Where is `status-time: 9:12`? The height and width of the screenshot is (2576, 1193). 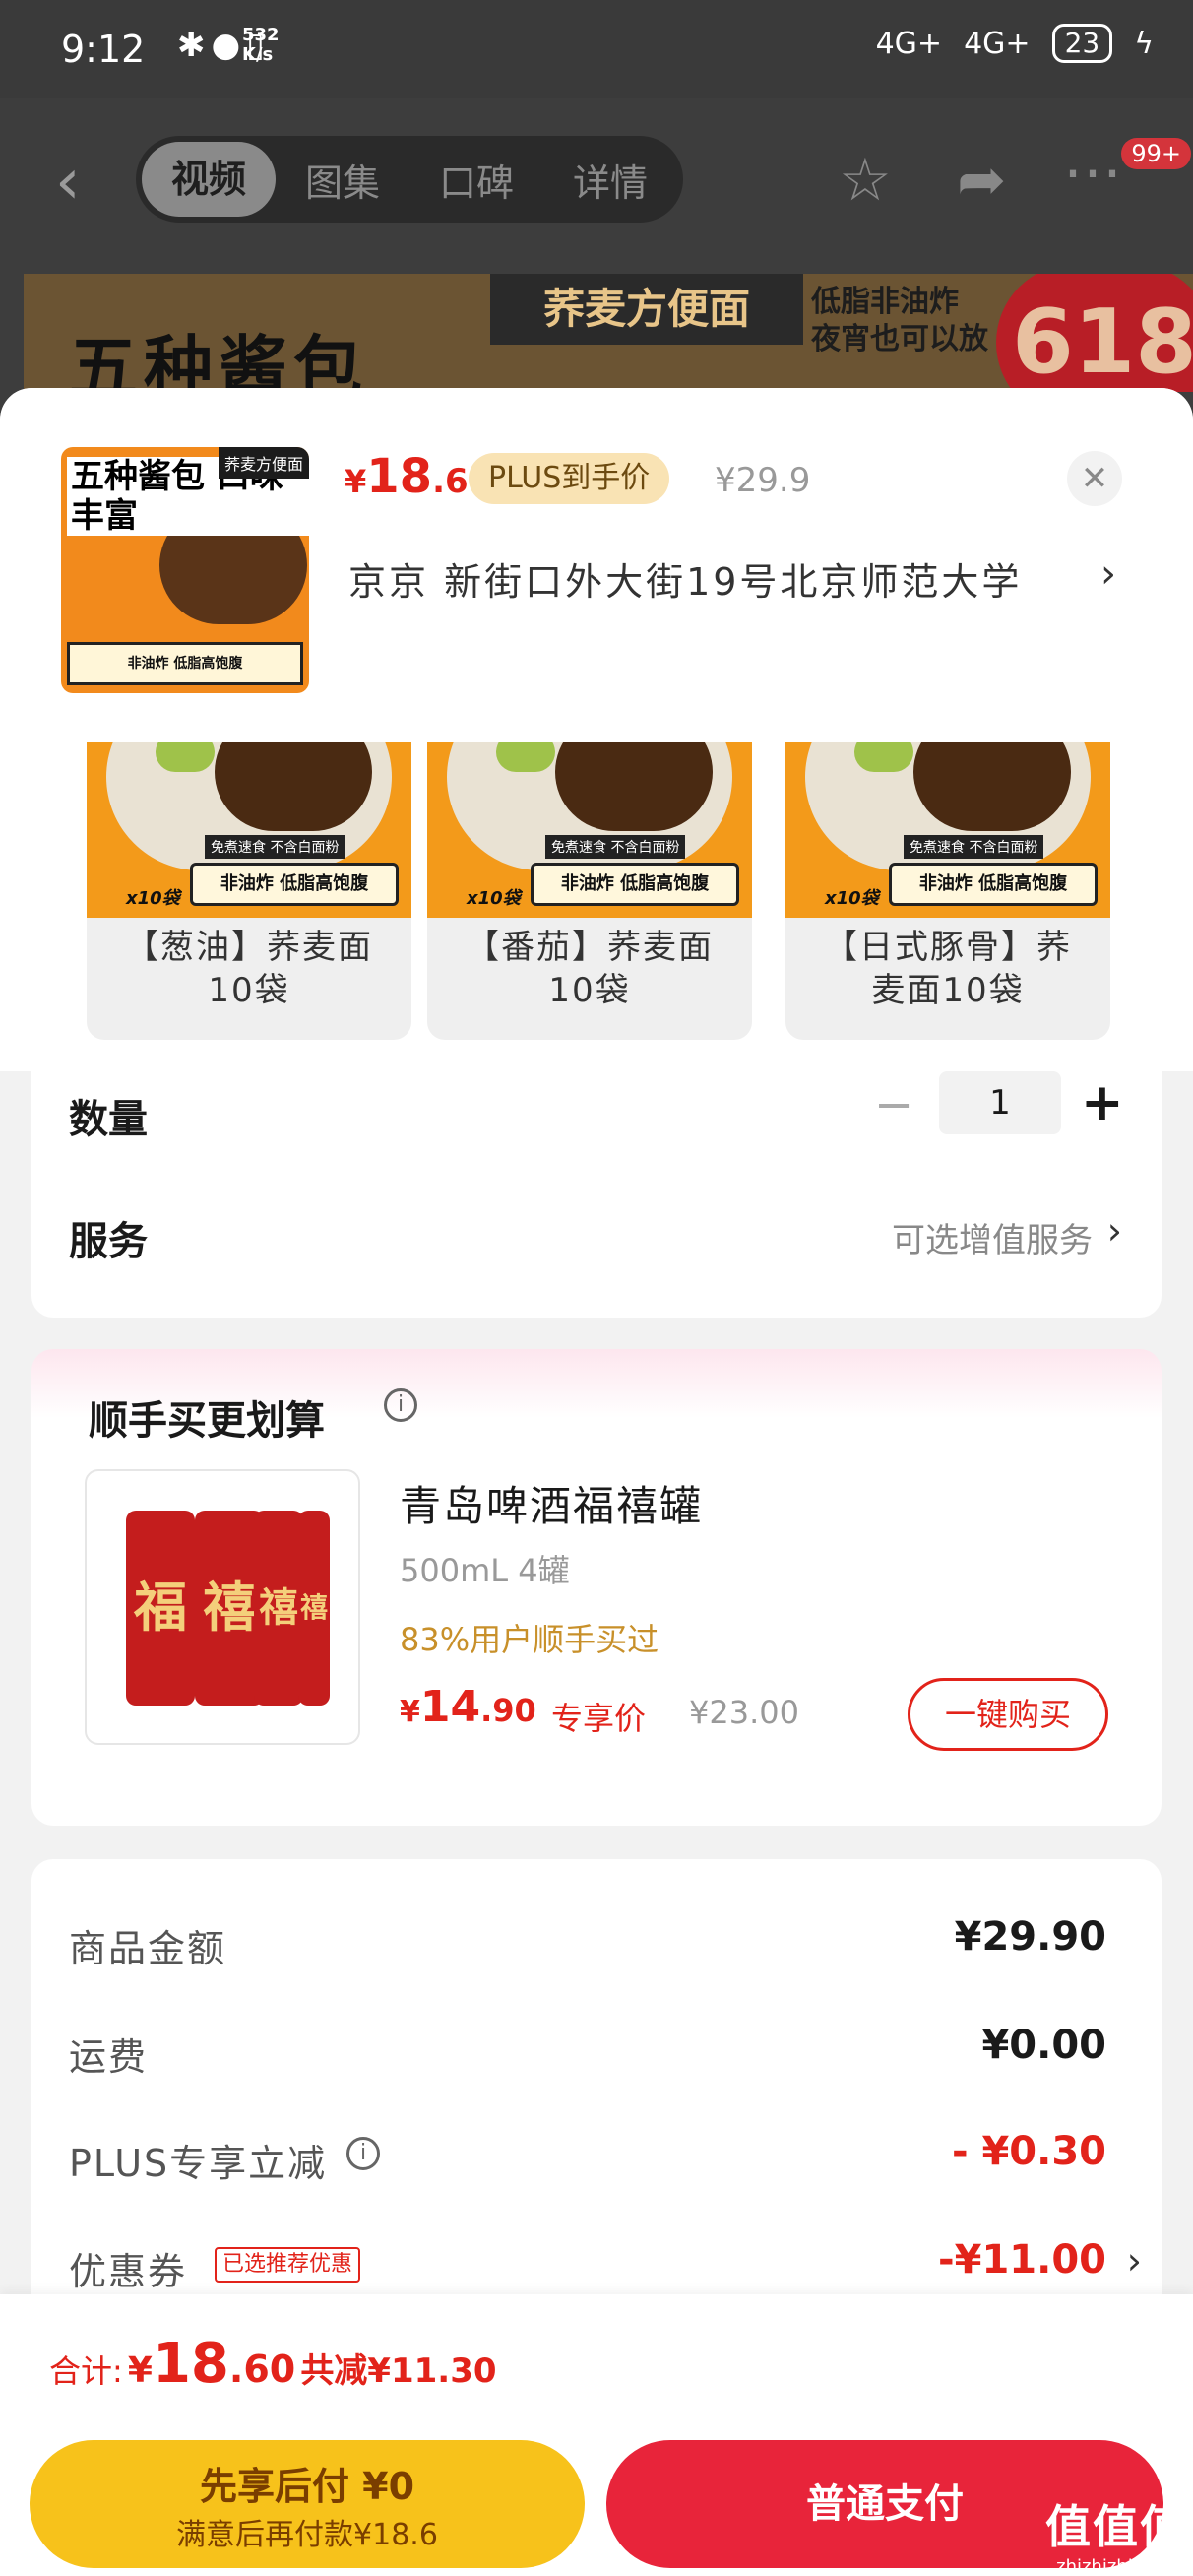 status-time: 9:12 is located at coordinates (103, 49).